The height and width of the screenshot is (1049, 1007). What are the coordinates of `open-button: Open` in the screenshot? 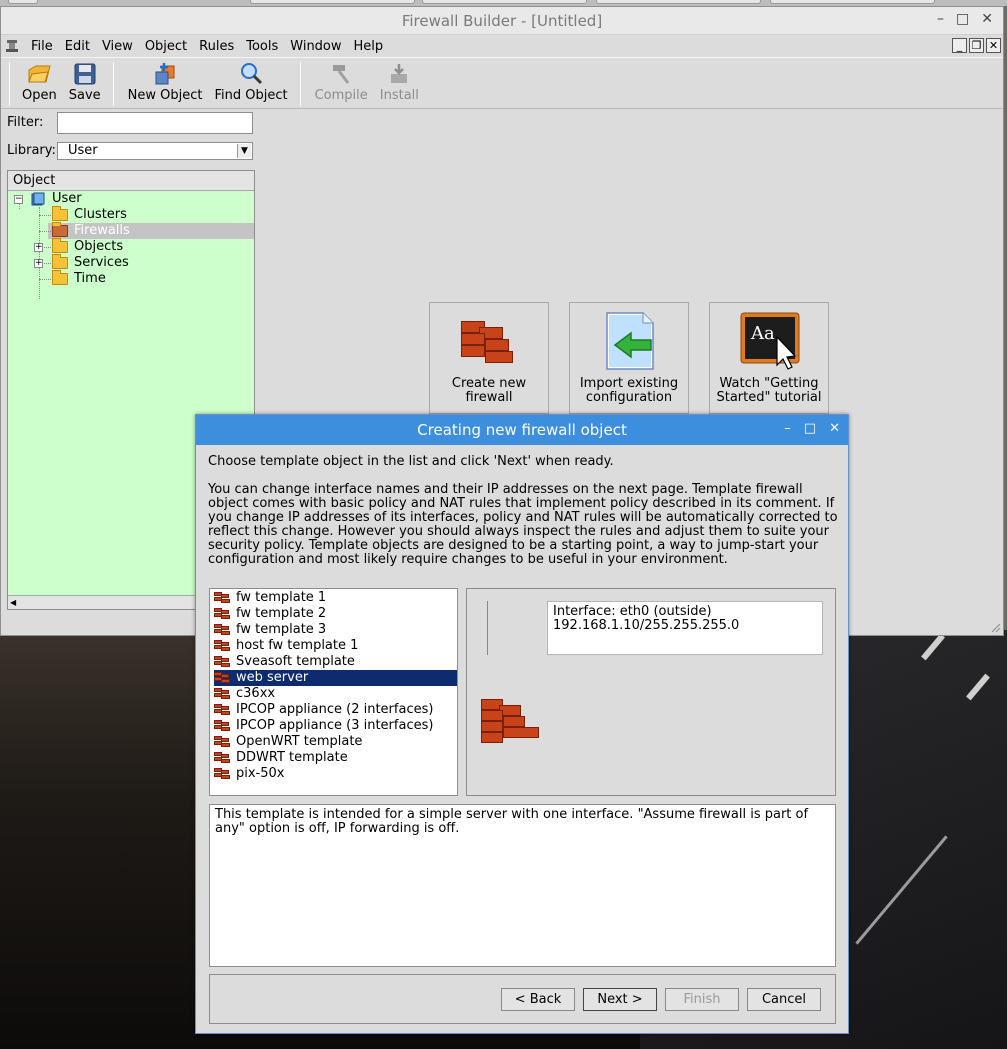 It's located at (39, 82).